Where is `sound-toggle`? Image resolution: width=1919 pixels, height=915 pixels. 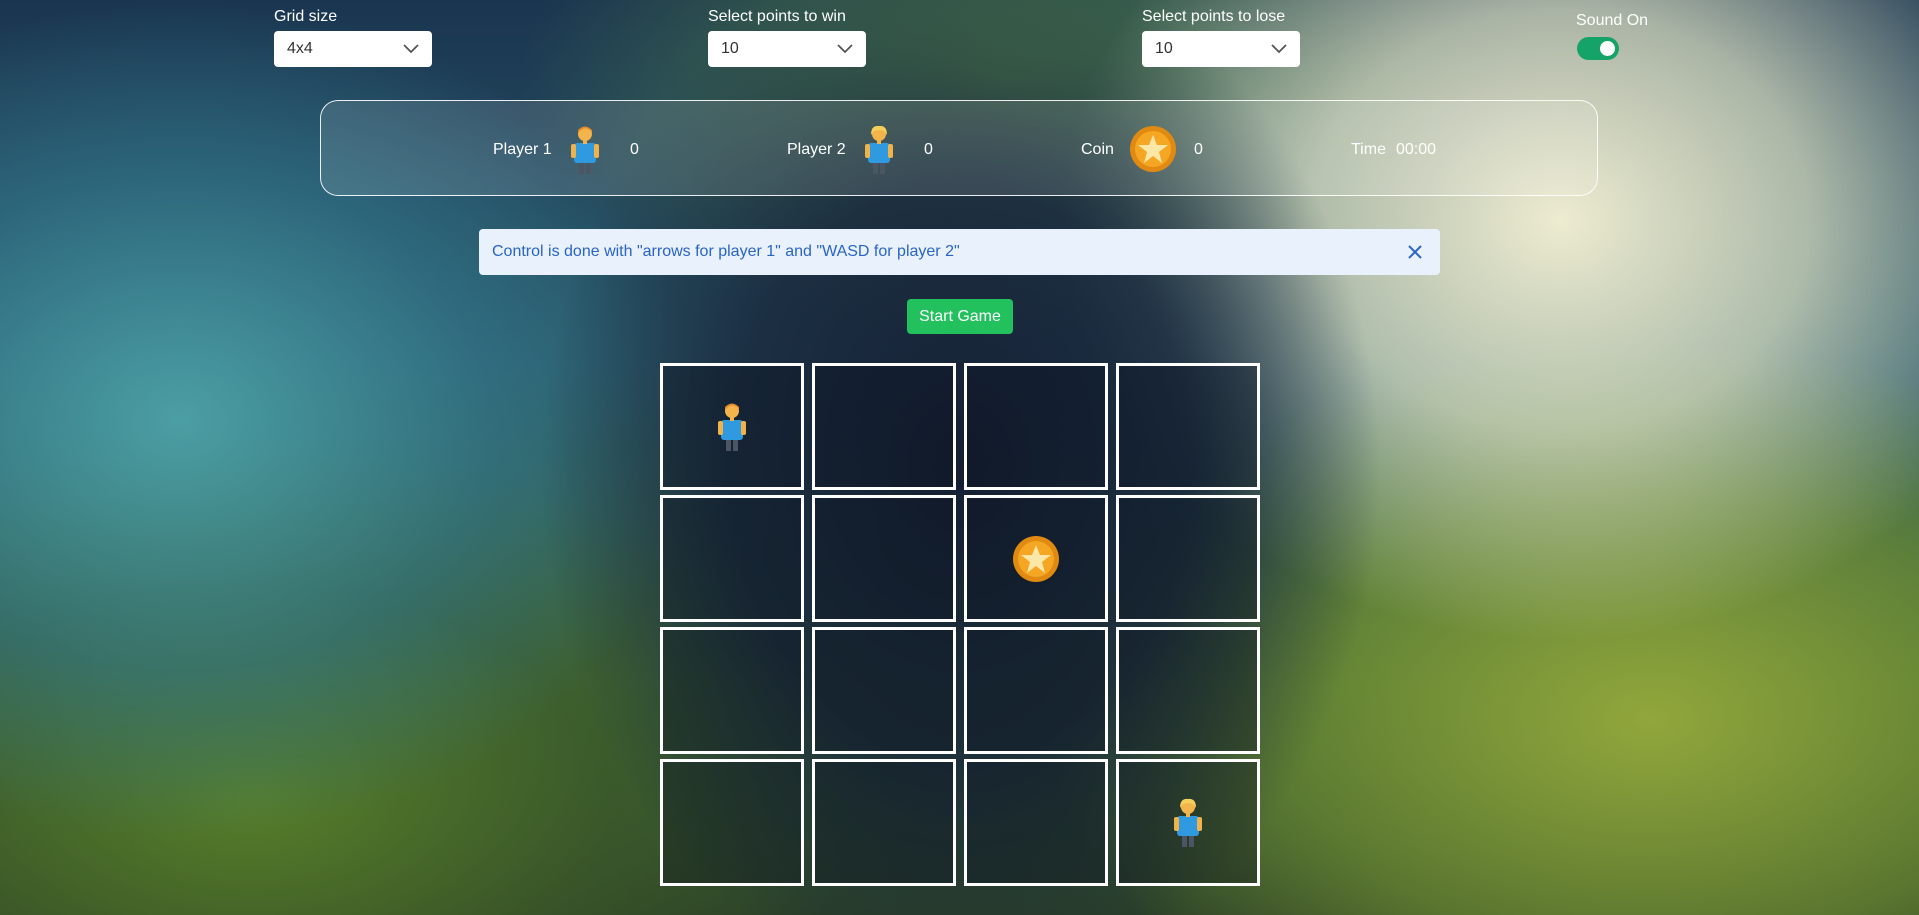
sound-toggle is located at coordinates (1598, 48).